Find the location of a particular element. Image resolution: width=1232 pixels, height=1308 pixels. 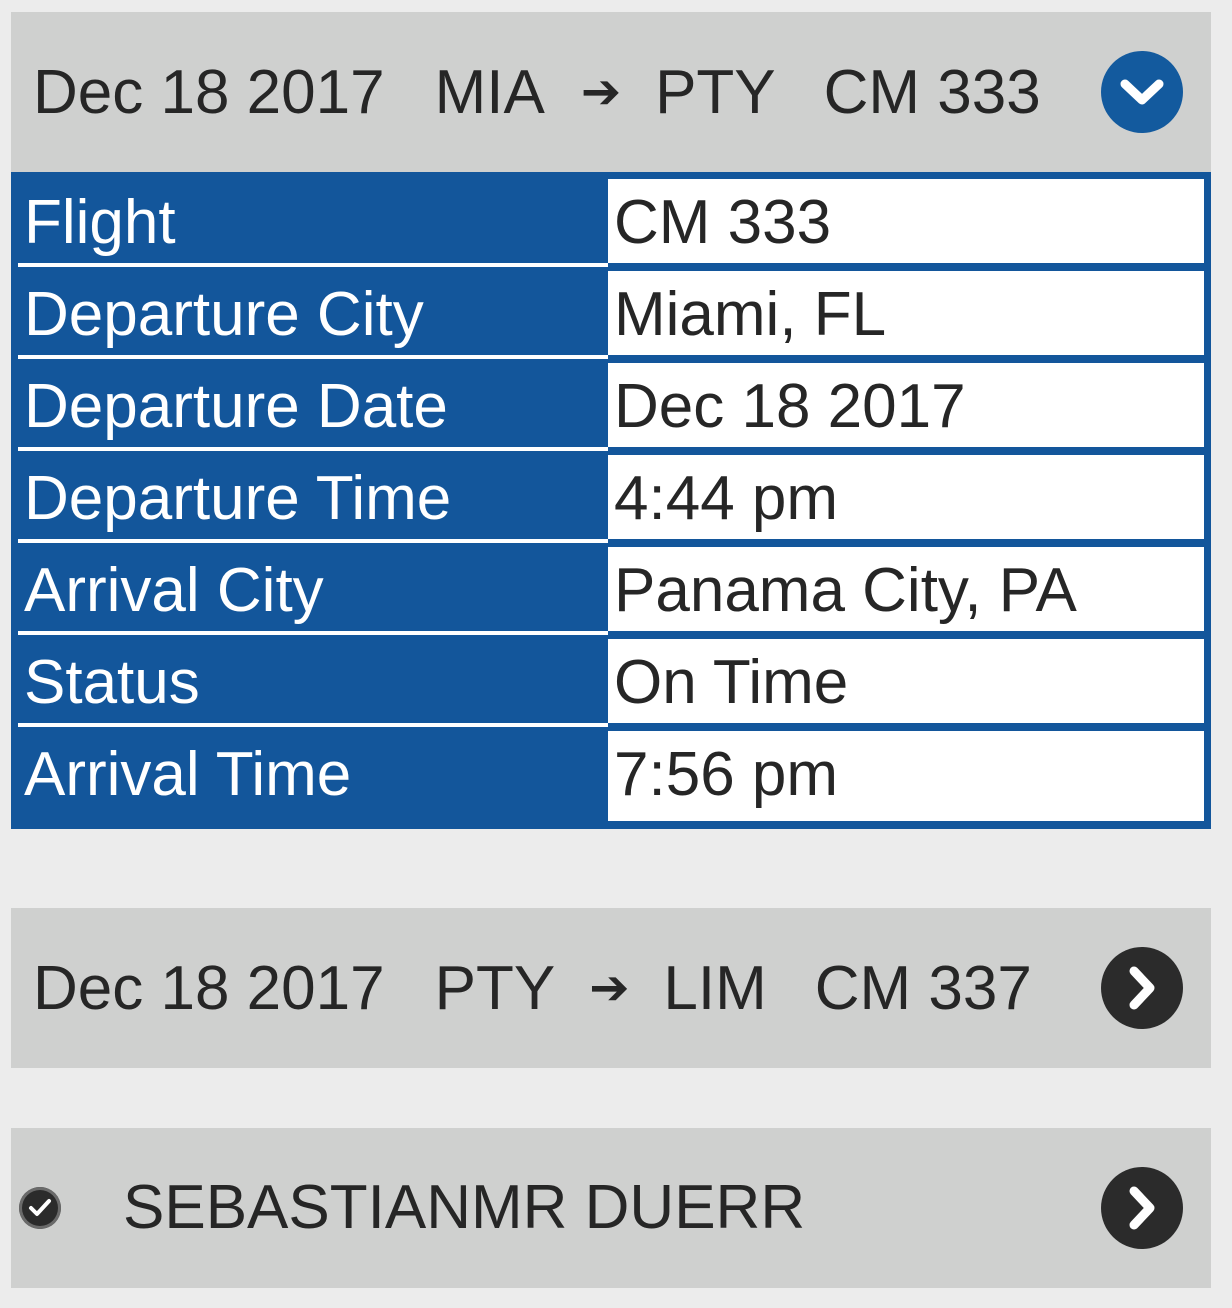

detail-label: Arrival City is located at coordinates (313, 591).